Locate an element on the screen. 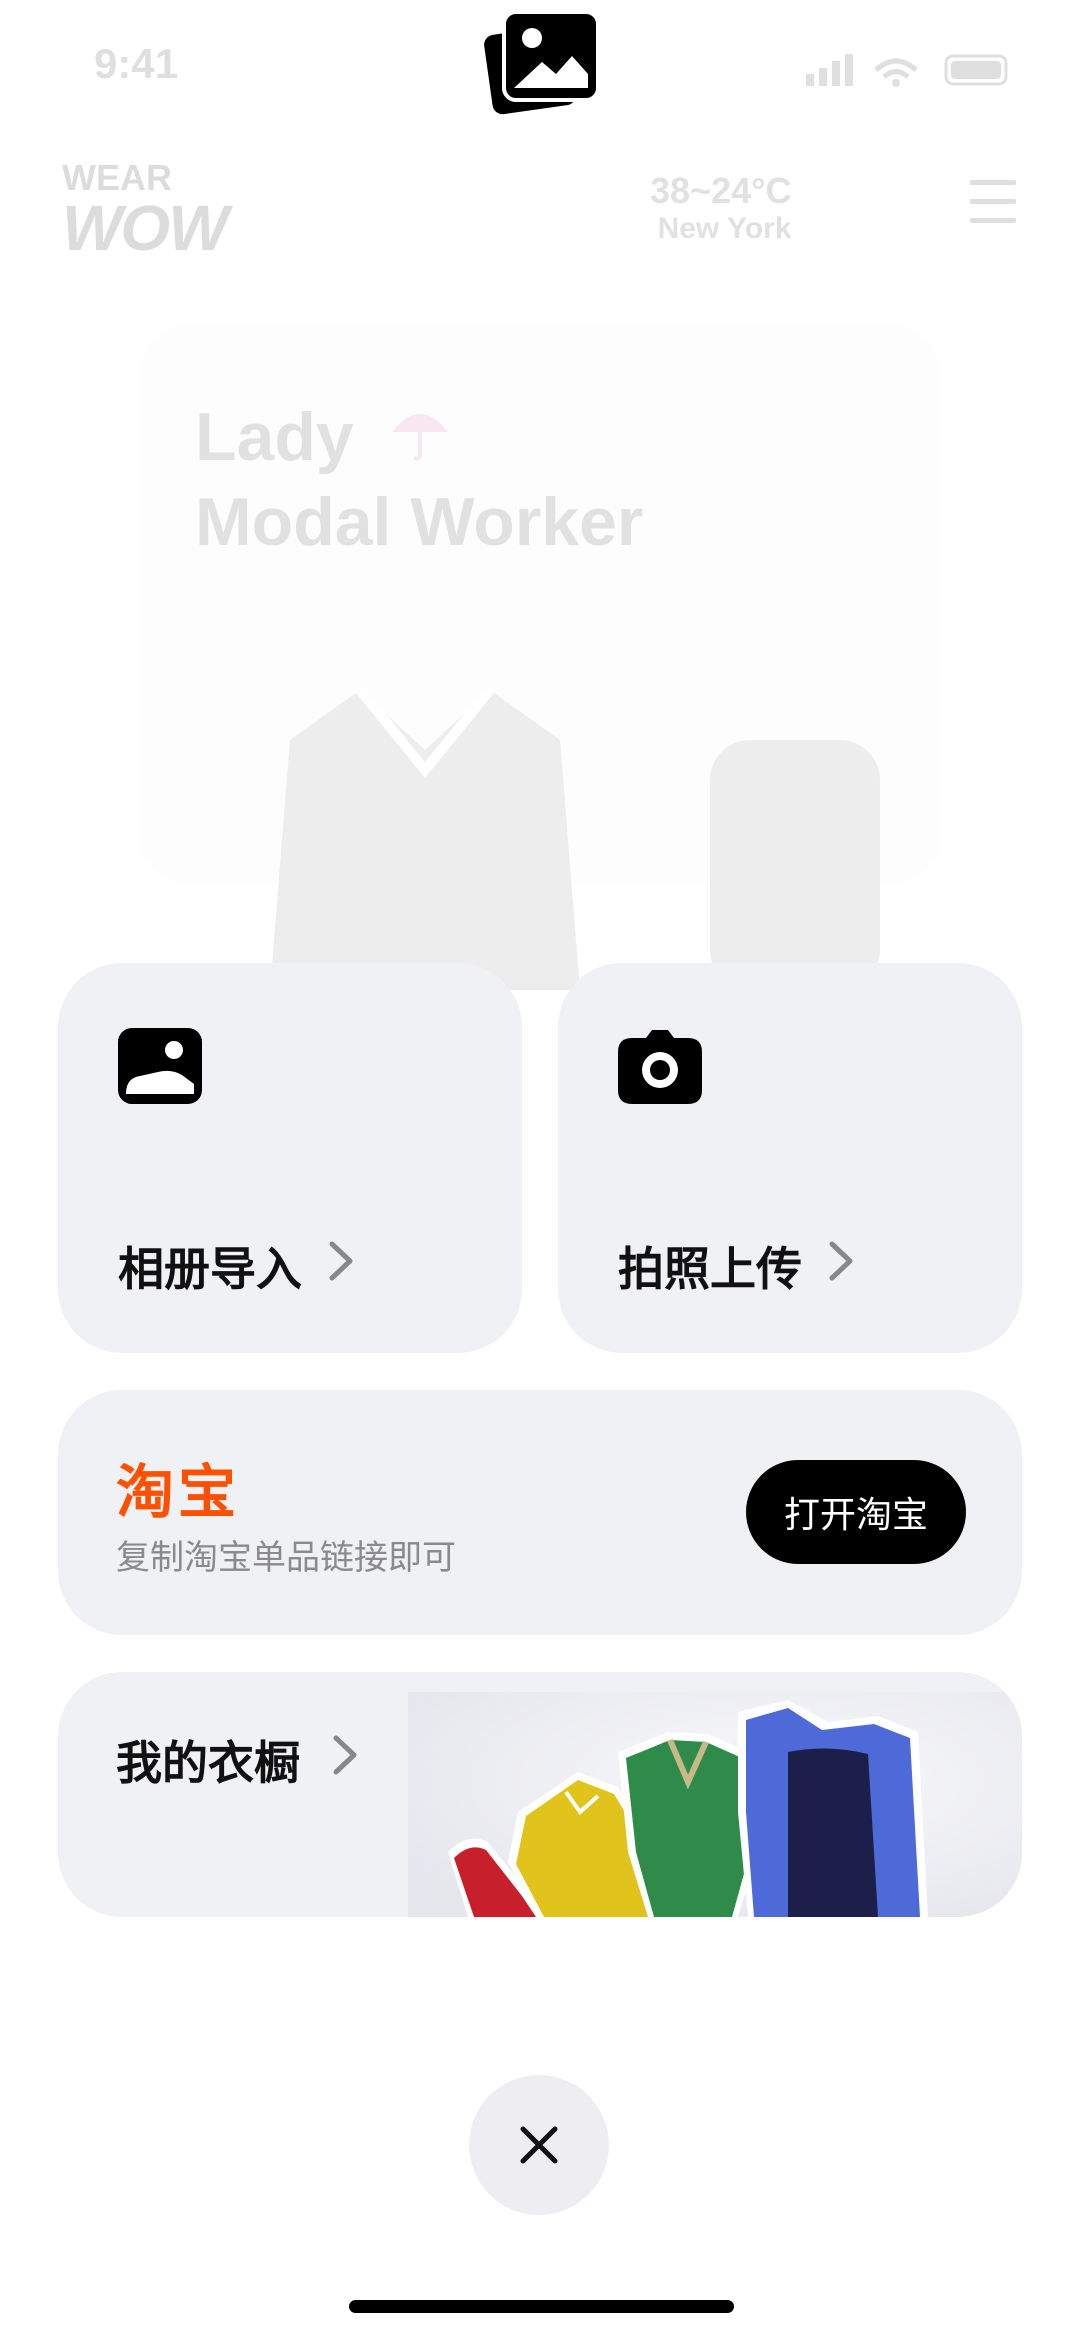  app-logo: WEAR WOW is located at coordinates (145, 210).